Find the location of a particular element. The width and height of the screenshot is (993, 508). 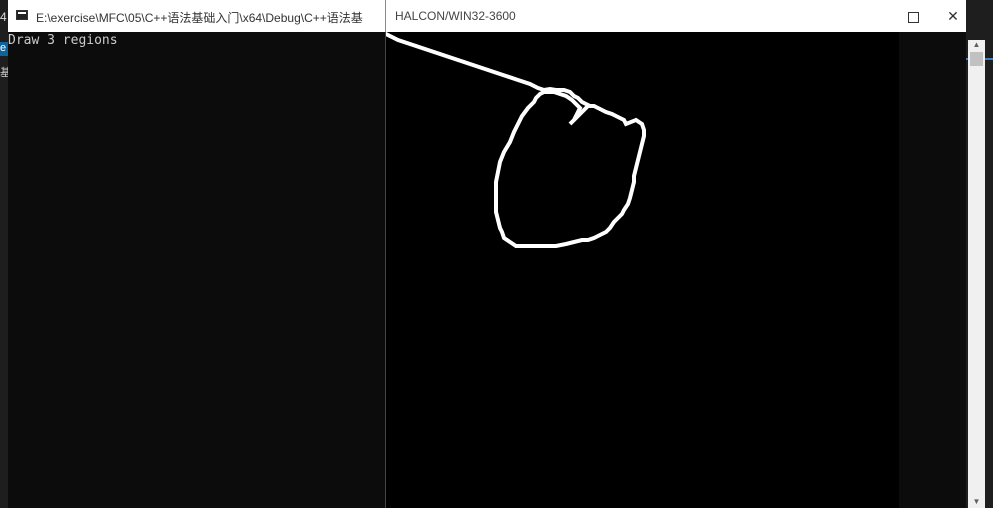

console-app-icon is located at coordinates (22, 15).